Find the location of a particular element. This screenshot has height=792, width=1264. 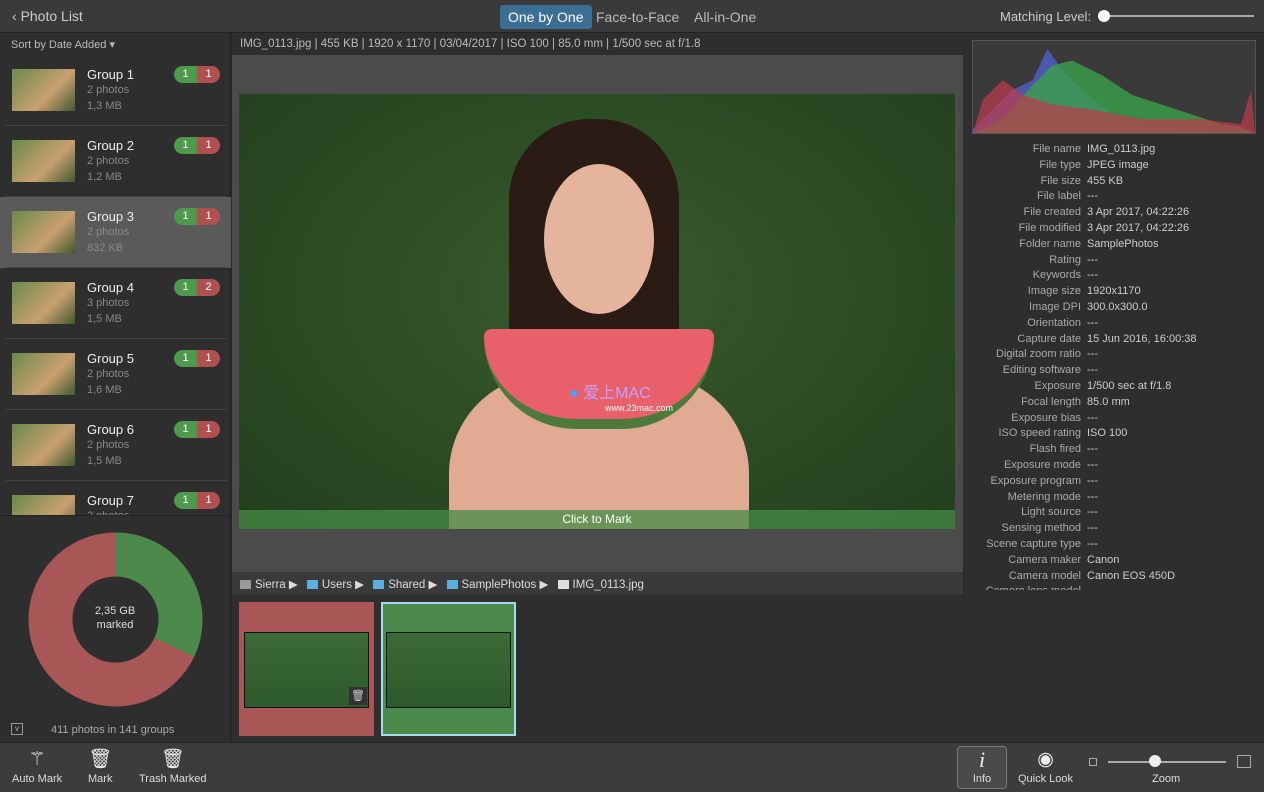

info-button: i Info is located at coordinates (982, 767).